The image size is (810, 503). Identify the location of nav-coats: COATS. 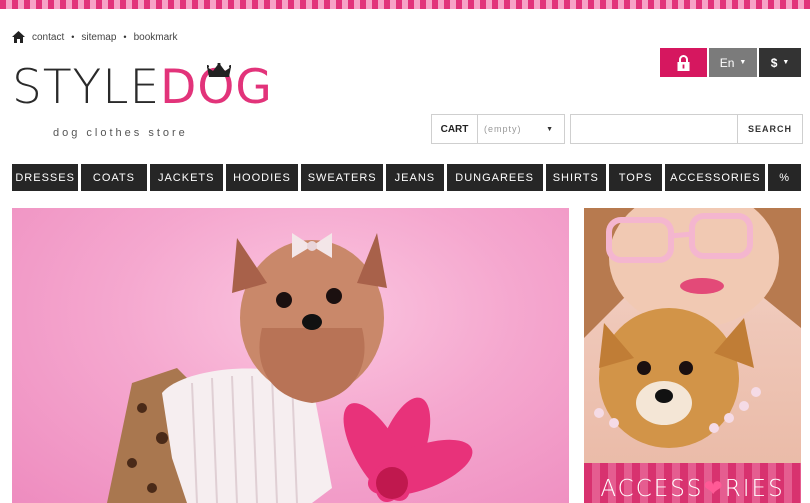
(114, 177).